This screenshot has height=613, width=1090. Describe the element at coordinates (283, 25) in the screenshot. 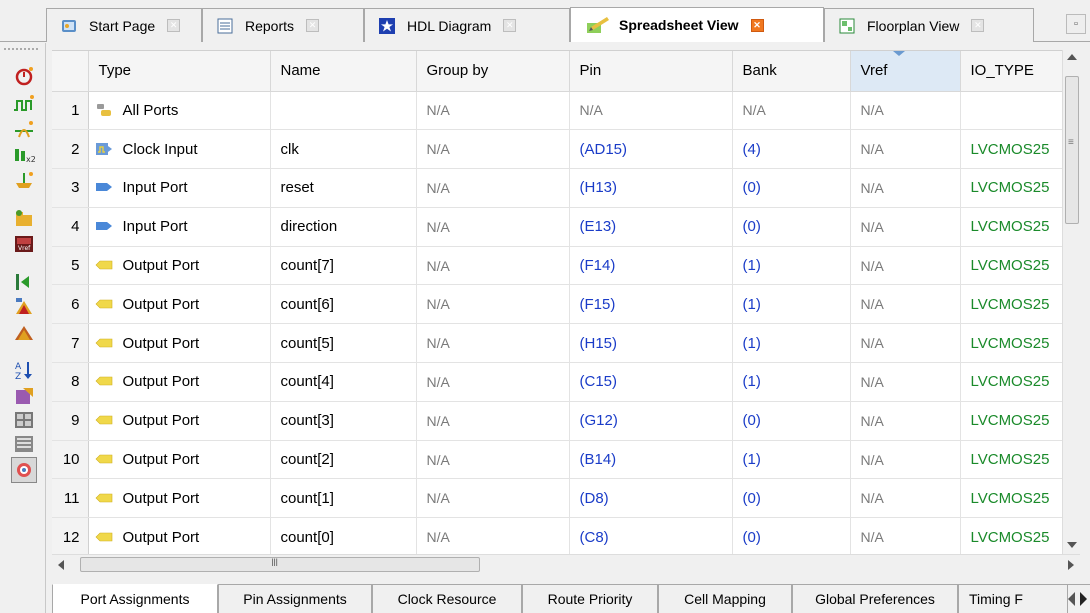

I see `tab-reports: Reports ✕` at that location.